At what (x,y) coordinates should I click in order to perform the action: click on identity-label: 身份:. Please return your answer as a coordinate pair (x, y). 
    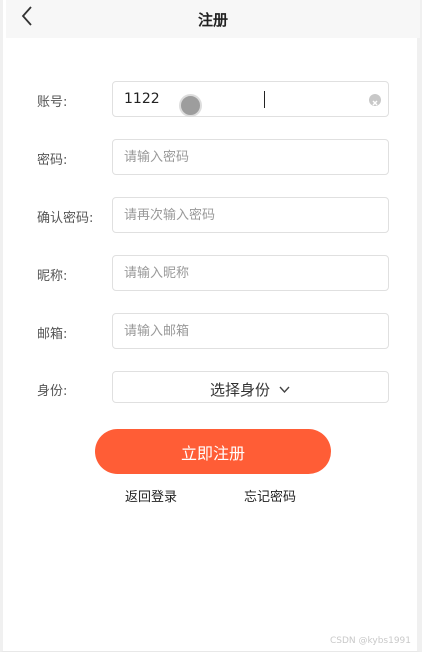
    Looking at the image, I should click on (52, 391).